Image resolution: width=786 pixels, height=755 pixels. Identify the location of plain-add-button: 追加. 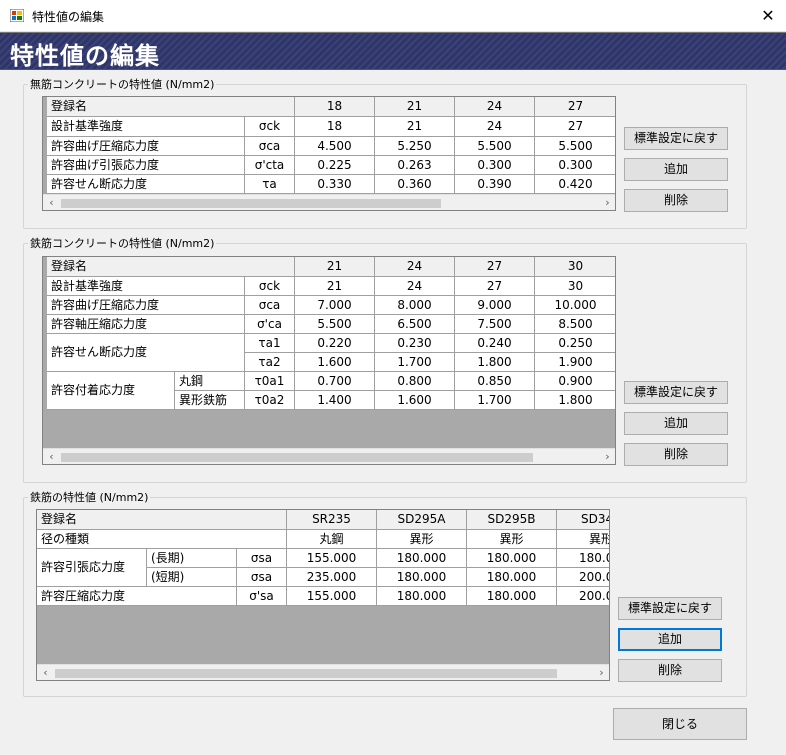
(676, 169).